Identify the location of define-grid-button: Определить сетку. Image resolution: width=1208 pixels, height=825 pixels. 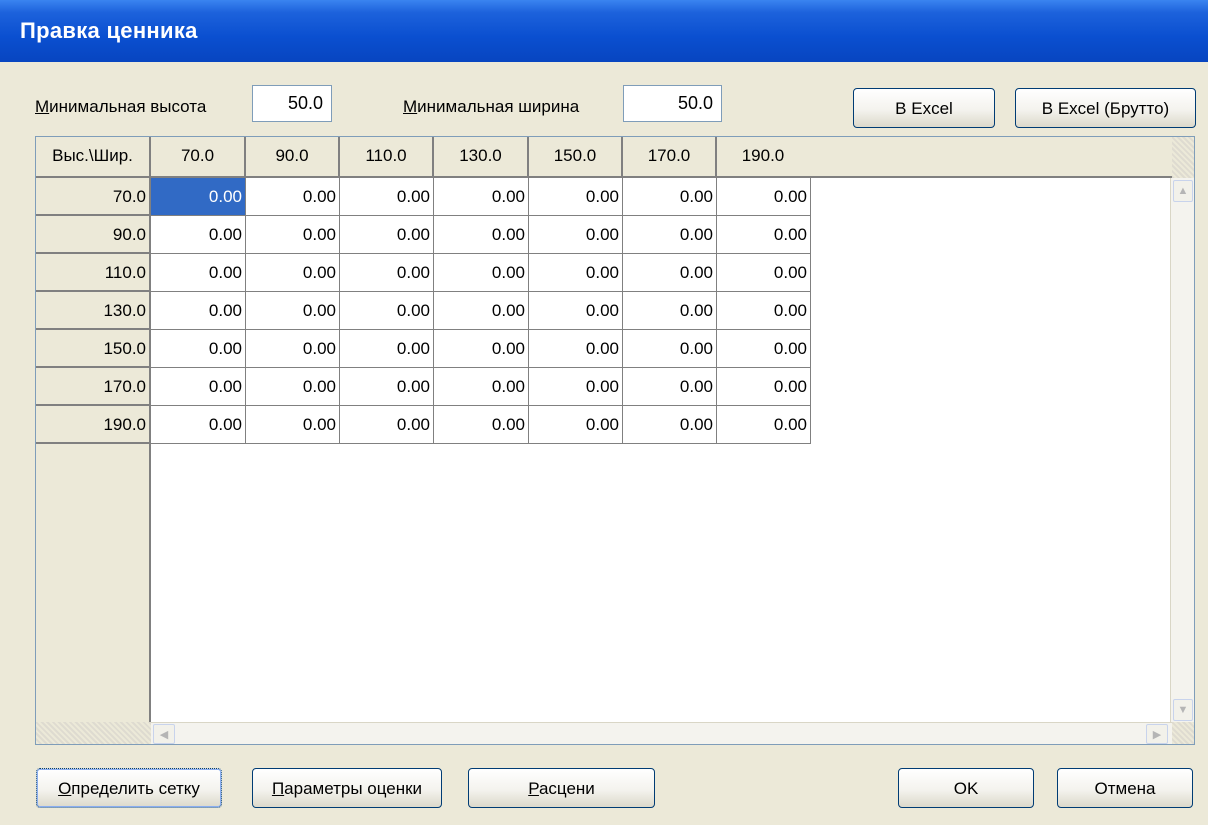
(129, 788).